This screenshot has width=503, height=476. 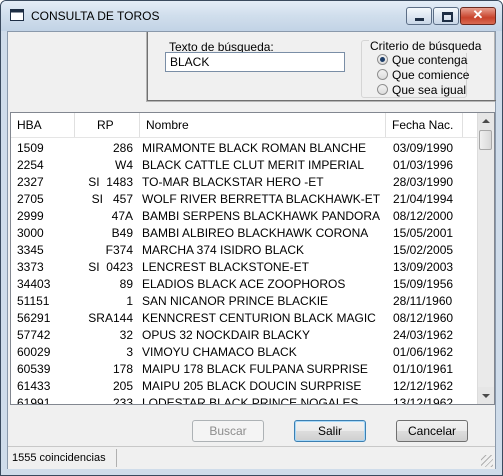 I want to click on cell-nombre: MAIPU 205 BLACK DOUCIN SURPRISE, so click(x=252, y=386).